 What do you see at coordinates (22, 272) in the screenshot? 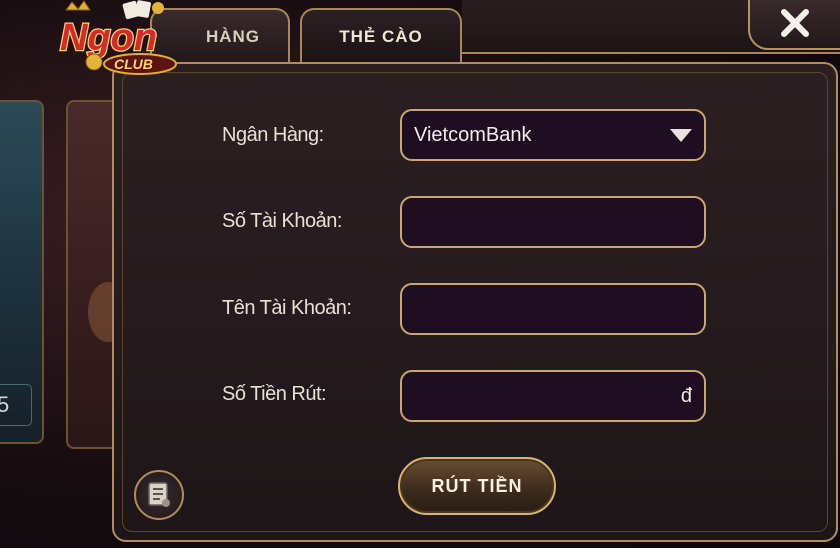
I see `side-game-card-left: 5` at bounding box center [22, 272].